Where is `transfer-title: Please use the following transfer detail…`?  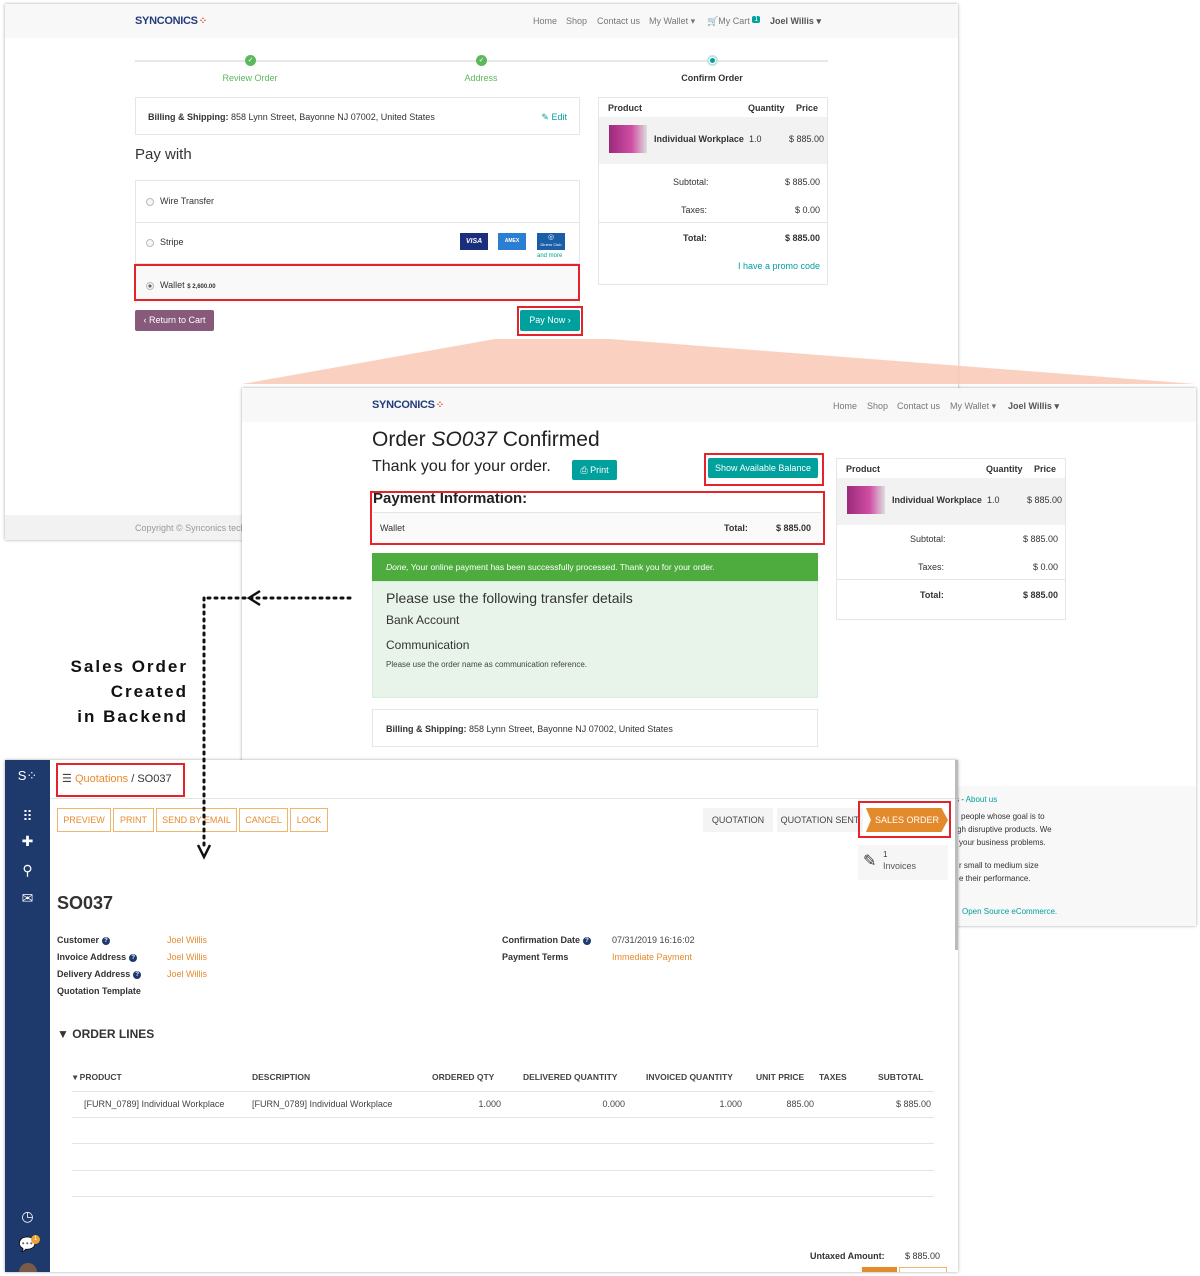
transfer-title: Please use the following transfer detail… is located at coordinates (509, 598).